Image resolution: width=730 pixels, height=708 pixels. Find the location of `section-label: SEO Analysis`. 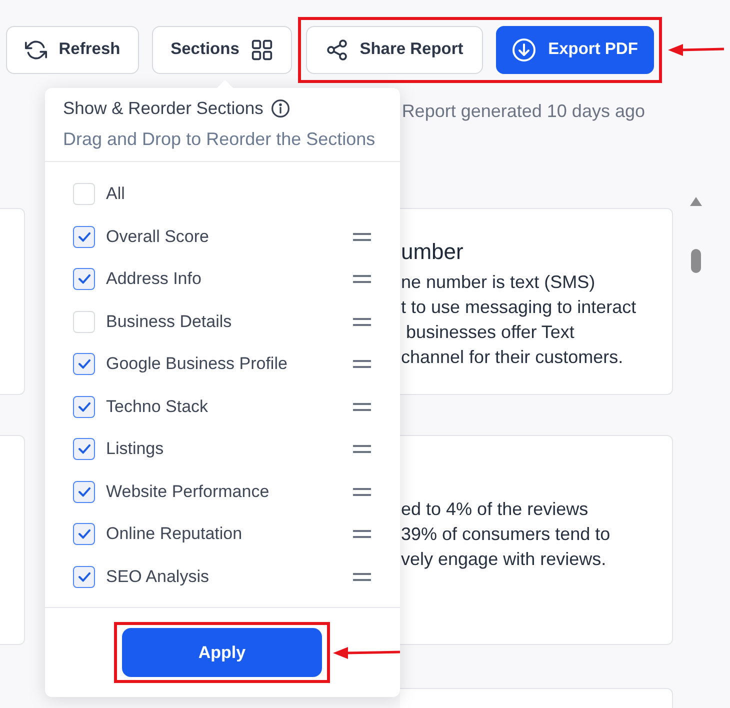

section-label: SEO Analysis is located at coordinates (157, 576).